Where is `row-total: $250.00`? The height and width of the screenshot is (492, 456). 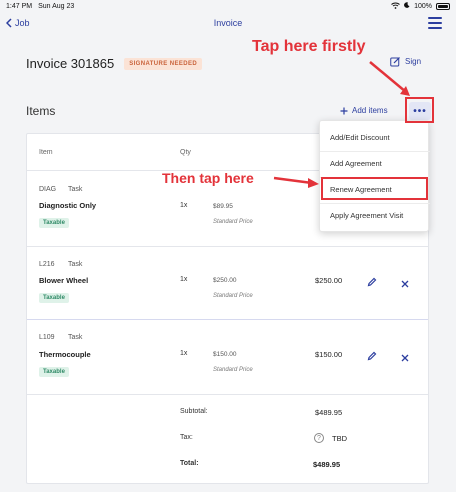 row-total: $250.00 is located at coordinates (329, 280).